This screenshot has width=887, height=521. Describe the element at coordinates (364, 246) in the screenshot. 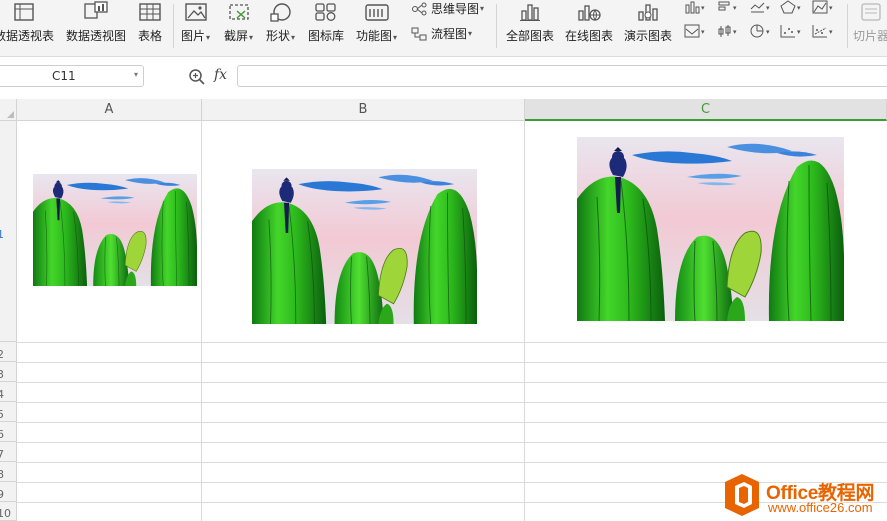

I see `cactus-picture-b` at that location.